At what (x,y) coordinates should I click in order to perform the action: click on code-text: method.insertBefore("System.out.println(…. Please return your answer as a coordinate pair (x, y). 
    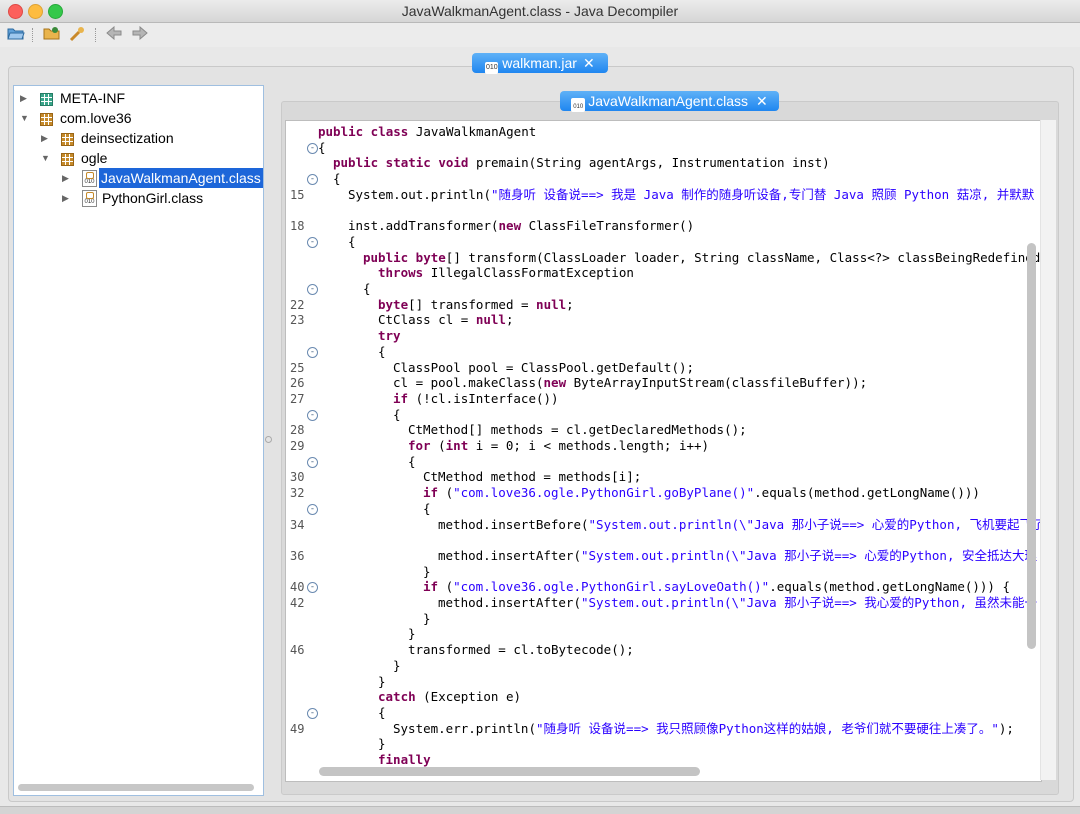
    Looking at the image, I should click on (739, 525).